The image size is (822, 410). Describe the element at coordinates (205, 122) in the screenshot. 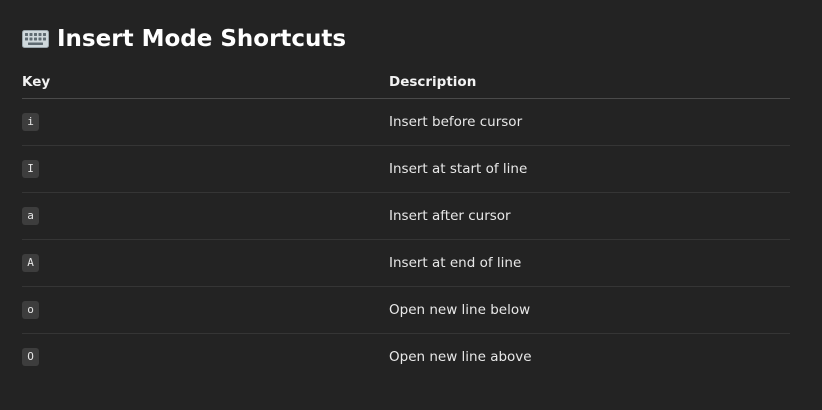

I see `key-cell: i` at that location.